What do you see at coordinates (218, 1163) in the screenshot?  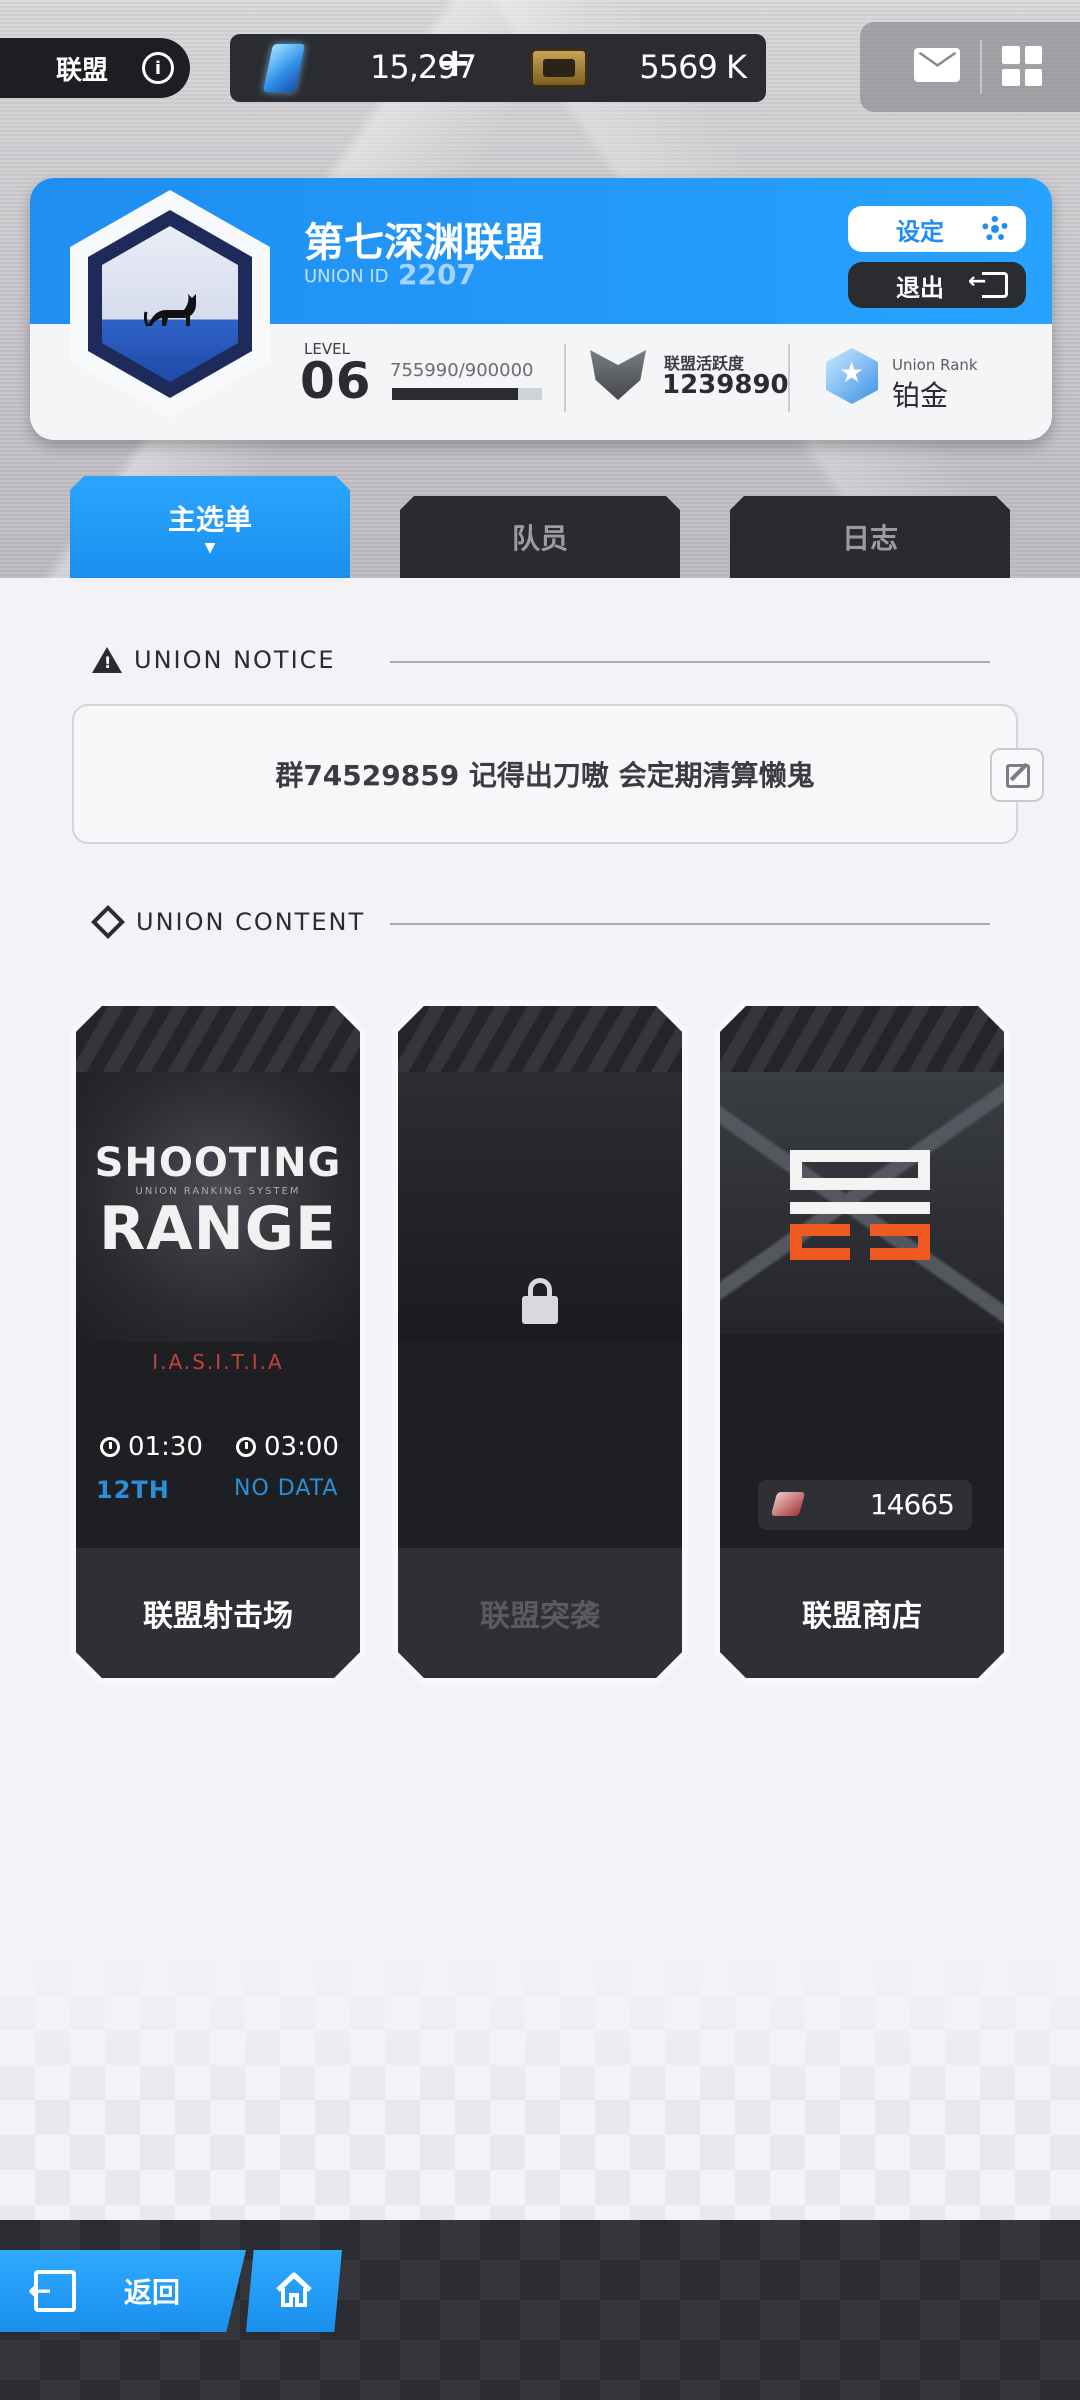 I see `shooting-range-title-top: SHOOTING` at bounding box center [218, 1163].